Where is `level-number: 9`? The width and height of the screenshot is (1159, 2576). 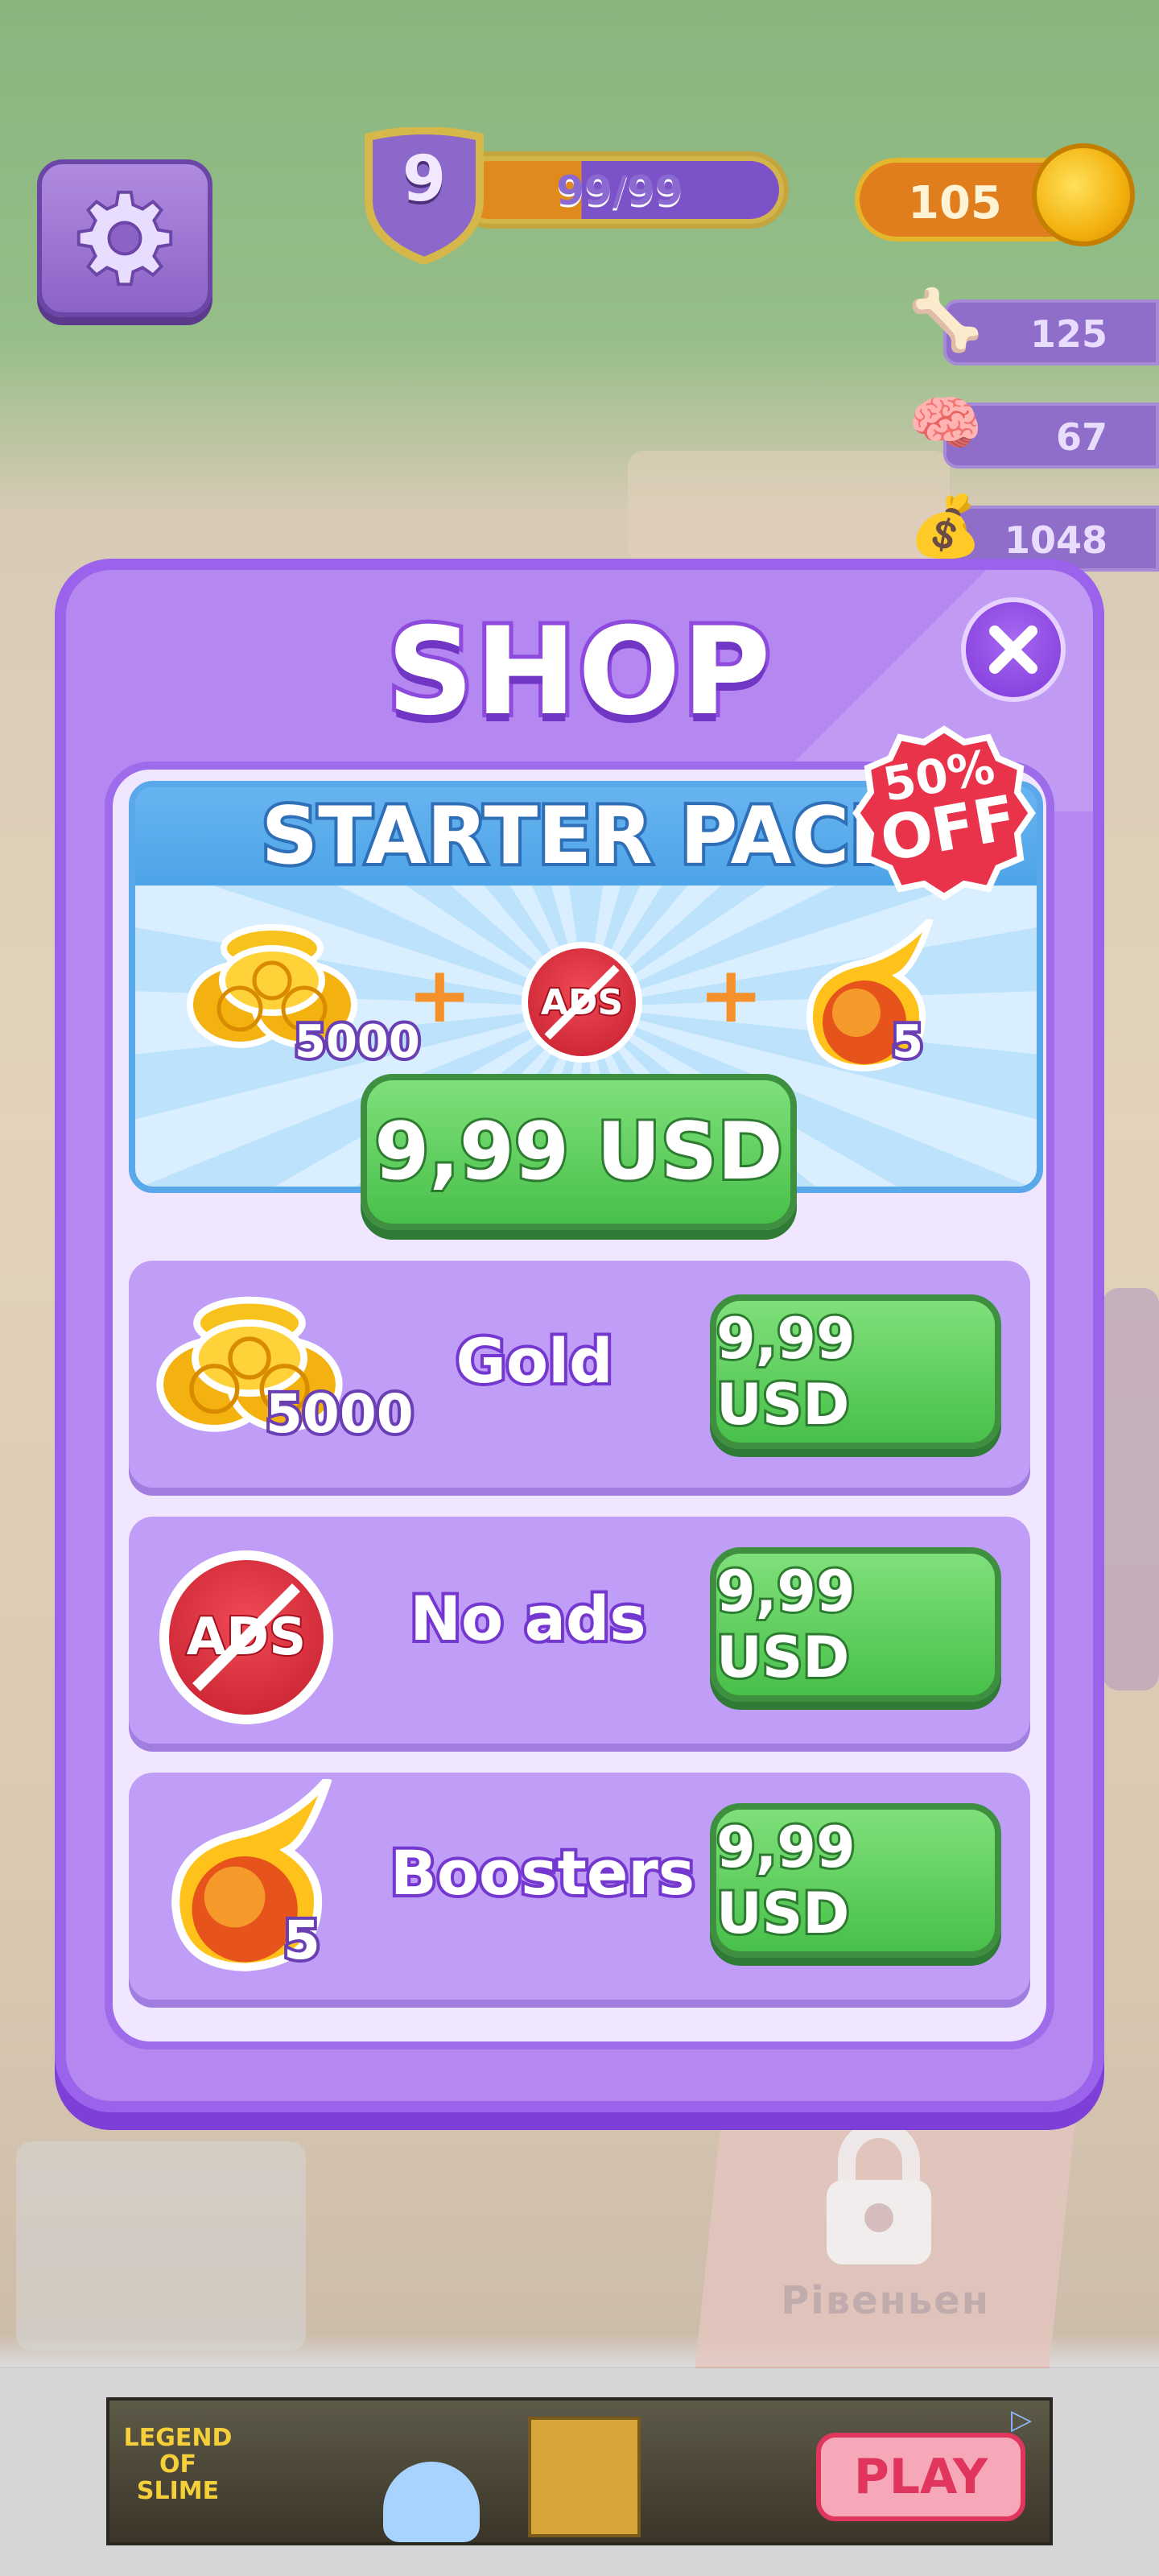
level-number: 9 is located at coordinates (424, 179).